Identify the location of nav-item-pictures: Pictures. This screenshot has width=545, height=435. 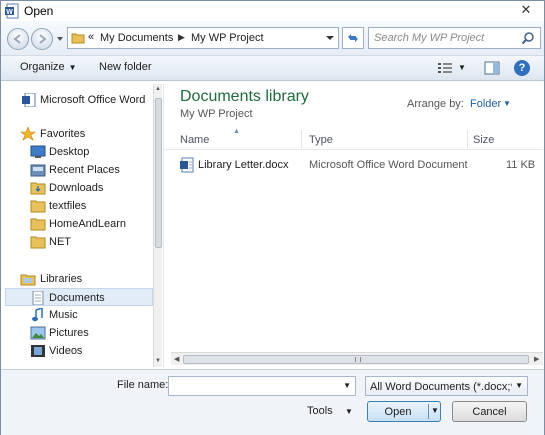
(79, 333).